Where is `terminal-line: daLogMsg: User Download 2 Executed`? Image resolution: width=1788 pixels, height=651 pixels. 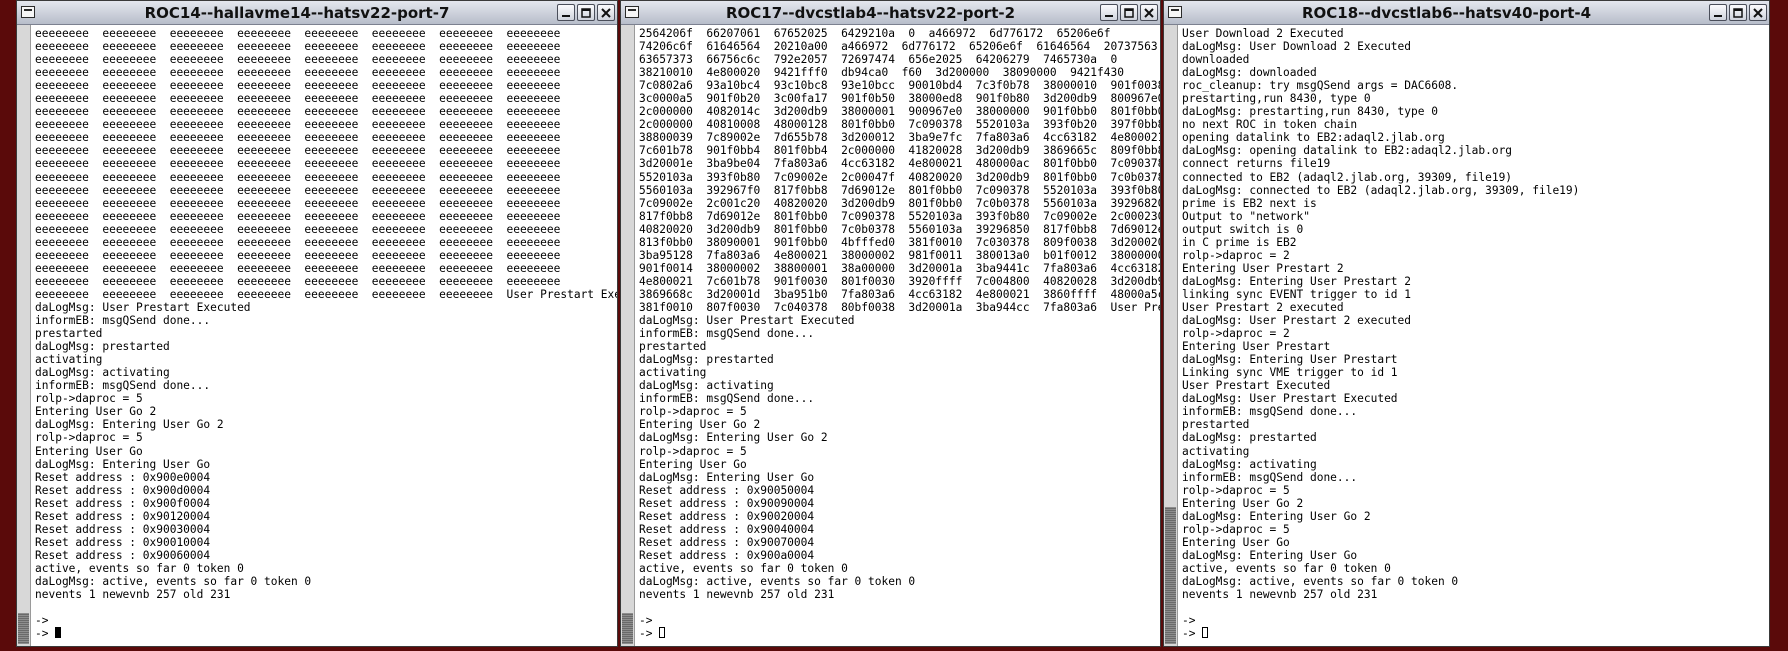
terminal-line: daLogMsg: User Download 2 Executed is located at coordinates (1297, 47).